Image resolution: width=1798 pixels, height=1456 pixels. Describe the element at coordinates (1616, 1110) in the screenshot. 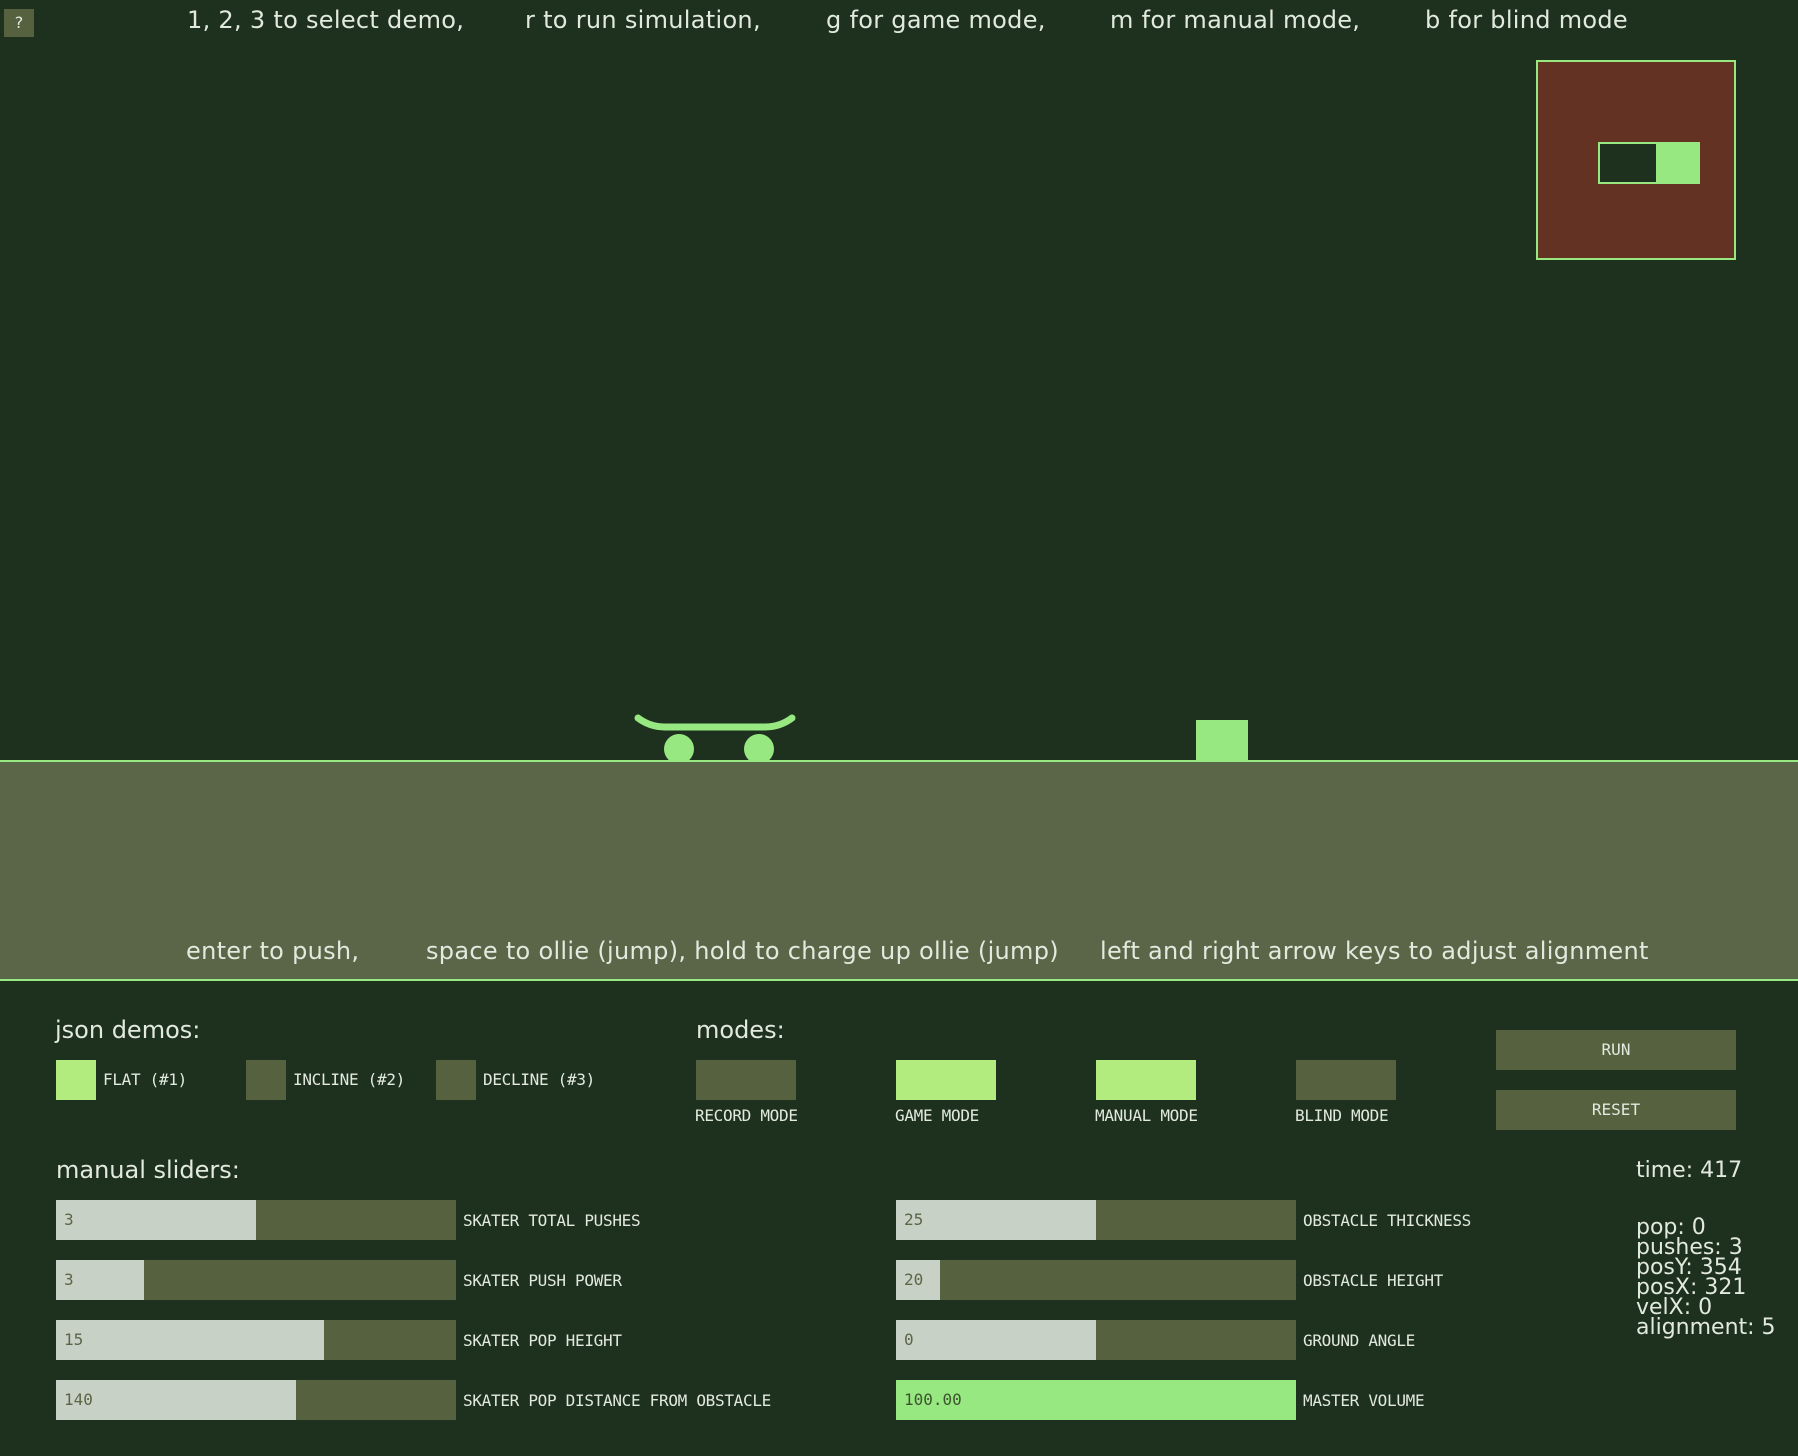

I see `reset-button: RESET` at that location.